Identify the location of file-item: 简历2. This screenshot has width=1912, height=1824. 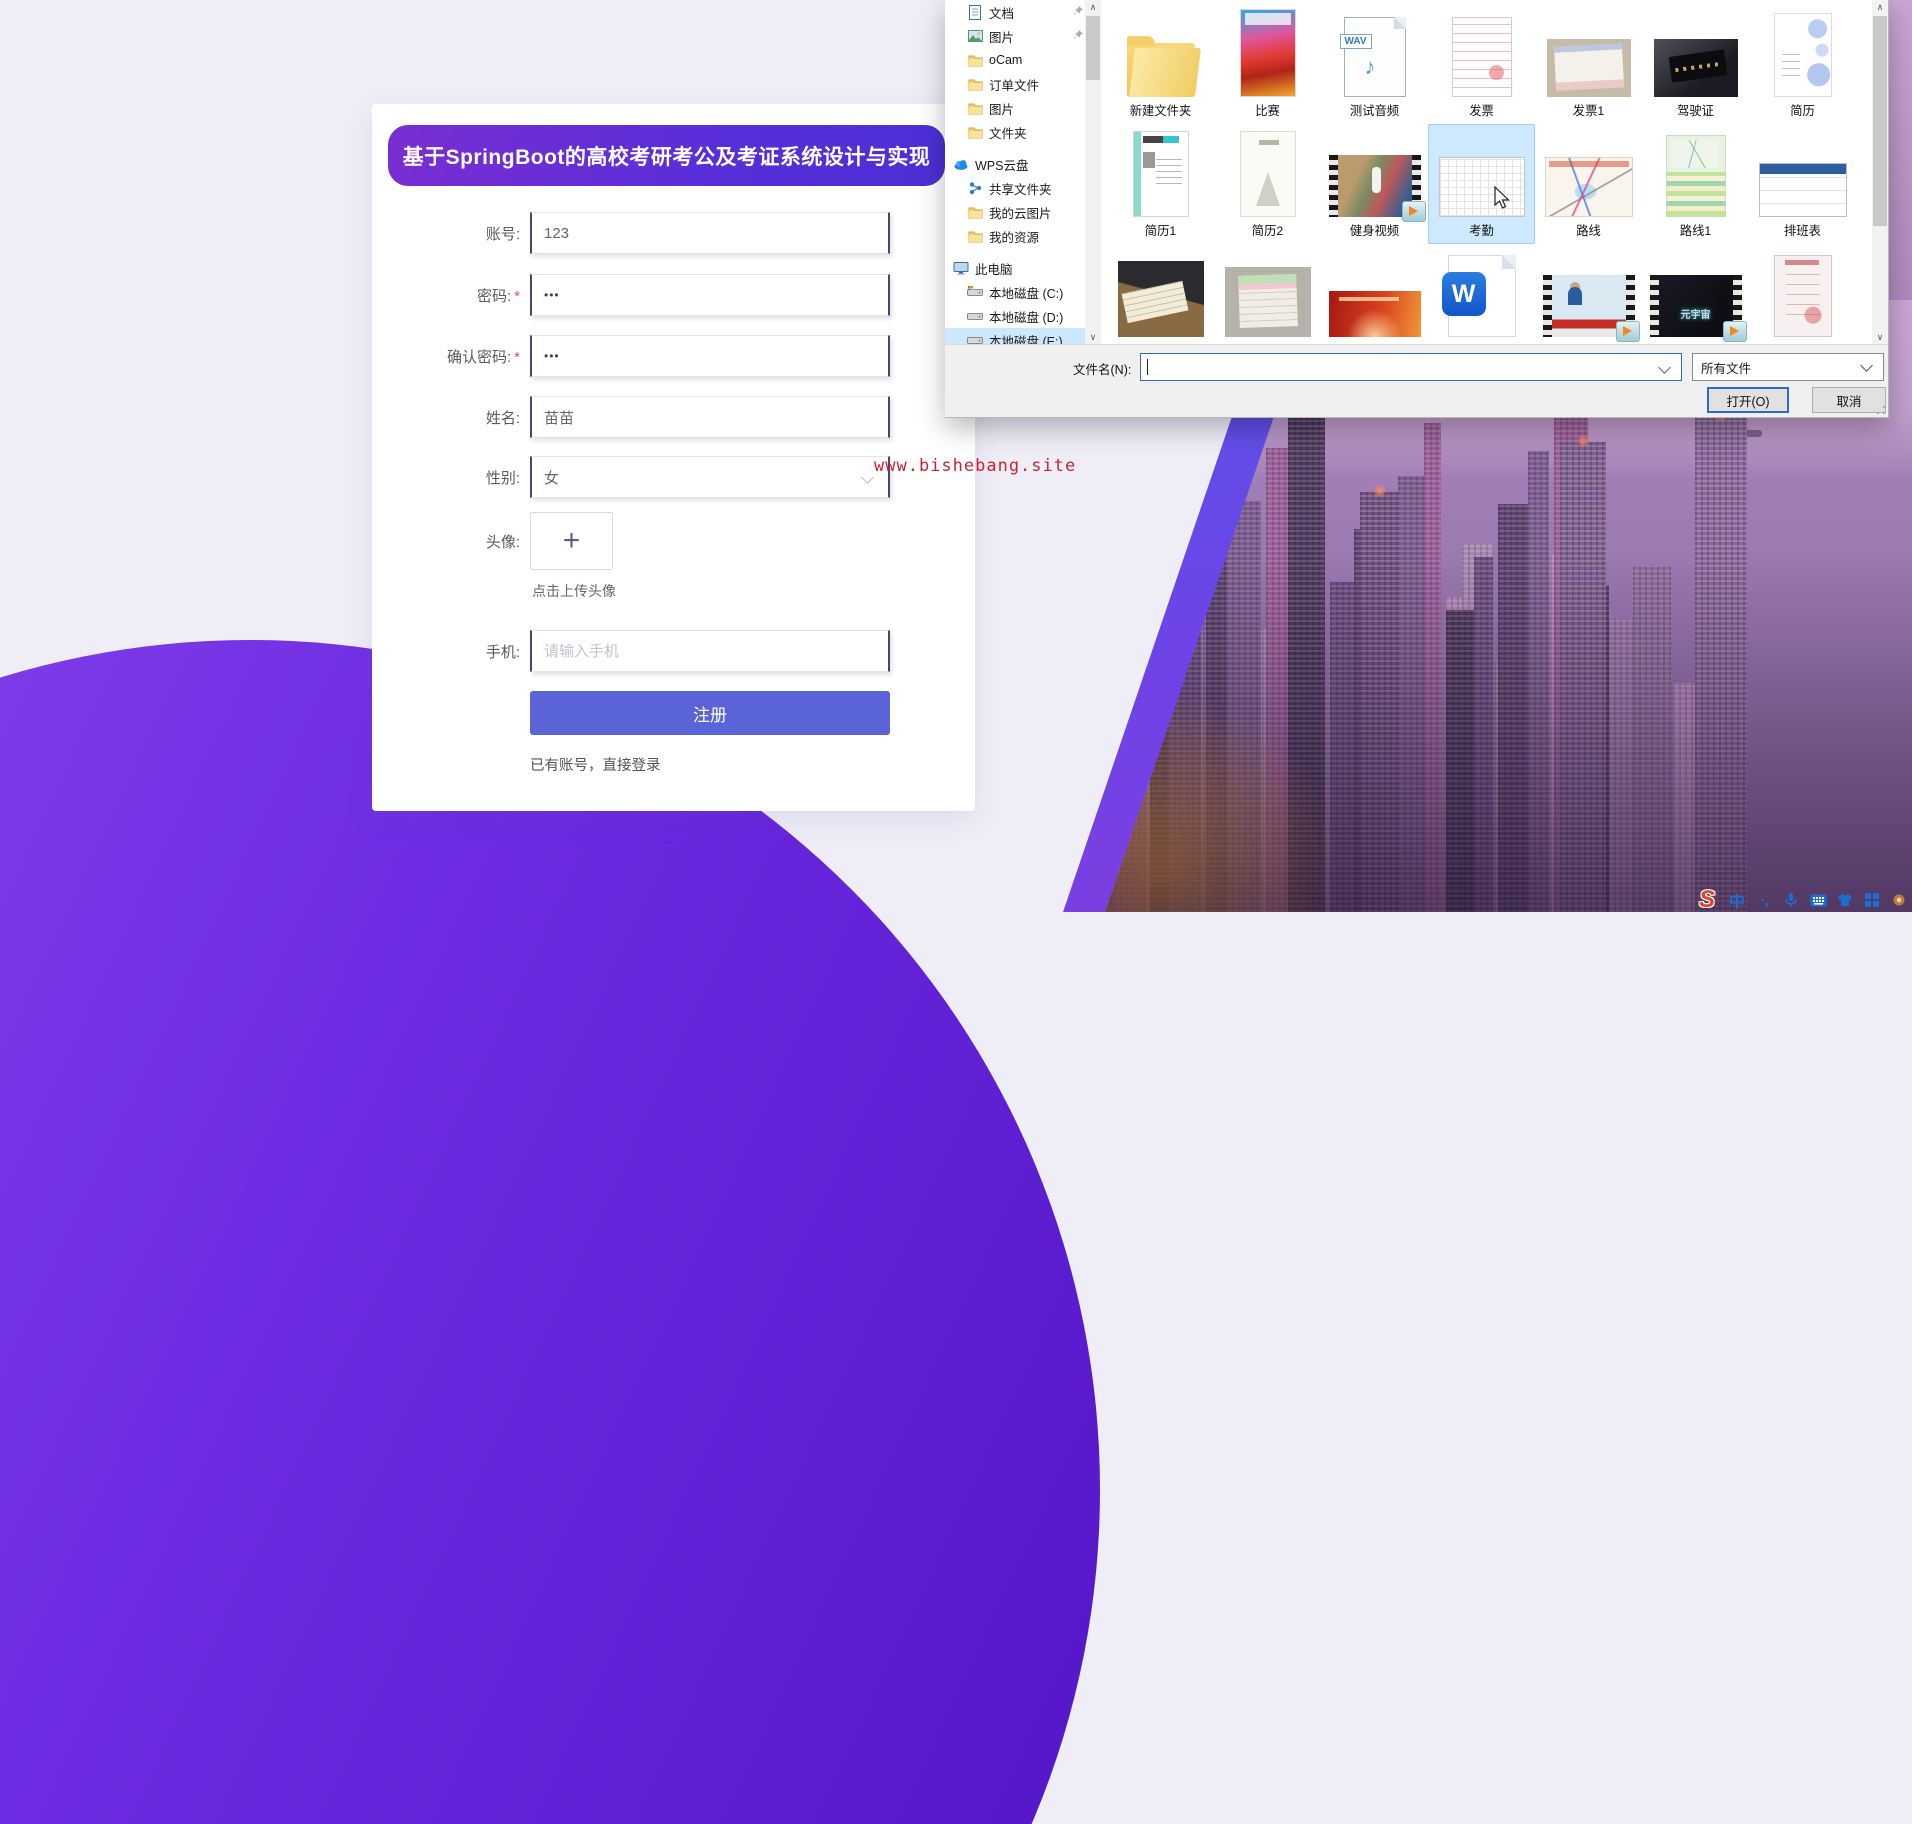
(1267, 184).